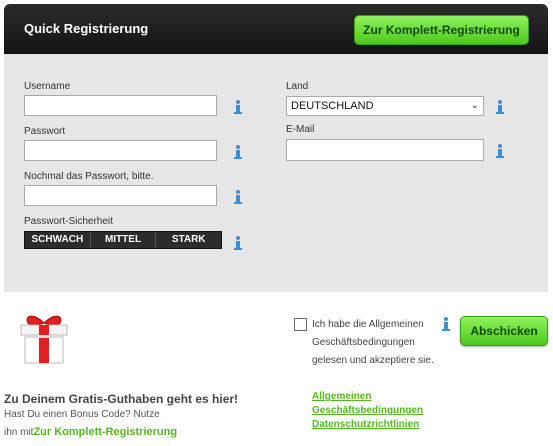 This screenshot has width=553, height=446. What do you see at coordinates (297, 86) in the screenshot?
I see `country-label: Land` at bounding box center [297, 86].